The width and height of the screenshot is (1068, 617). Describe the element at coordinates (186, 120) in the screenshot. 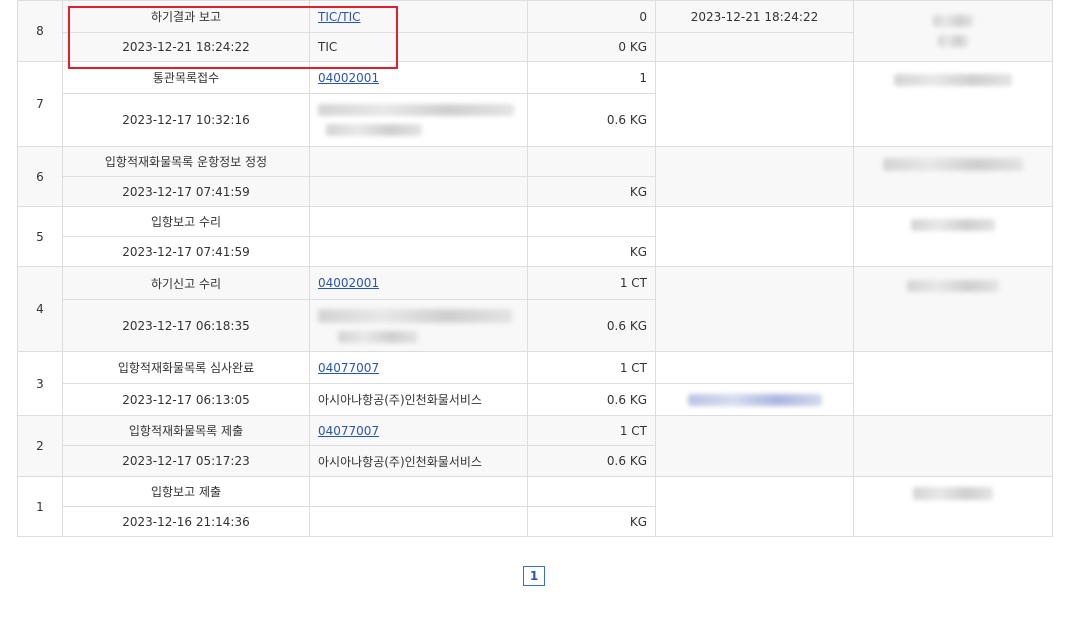

I see `process-datetime: 2023-12-17 10:32:16` at that location.